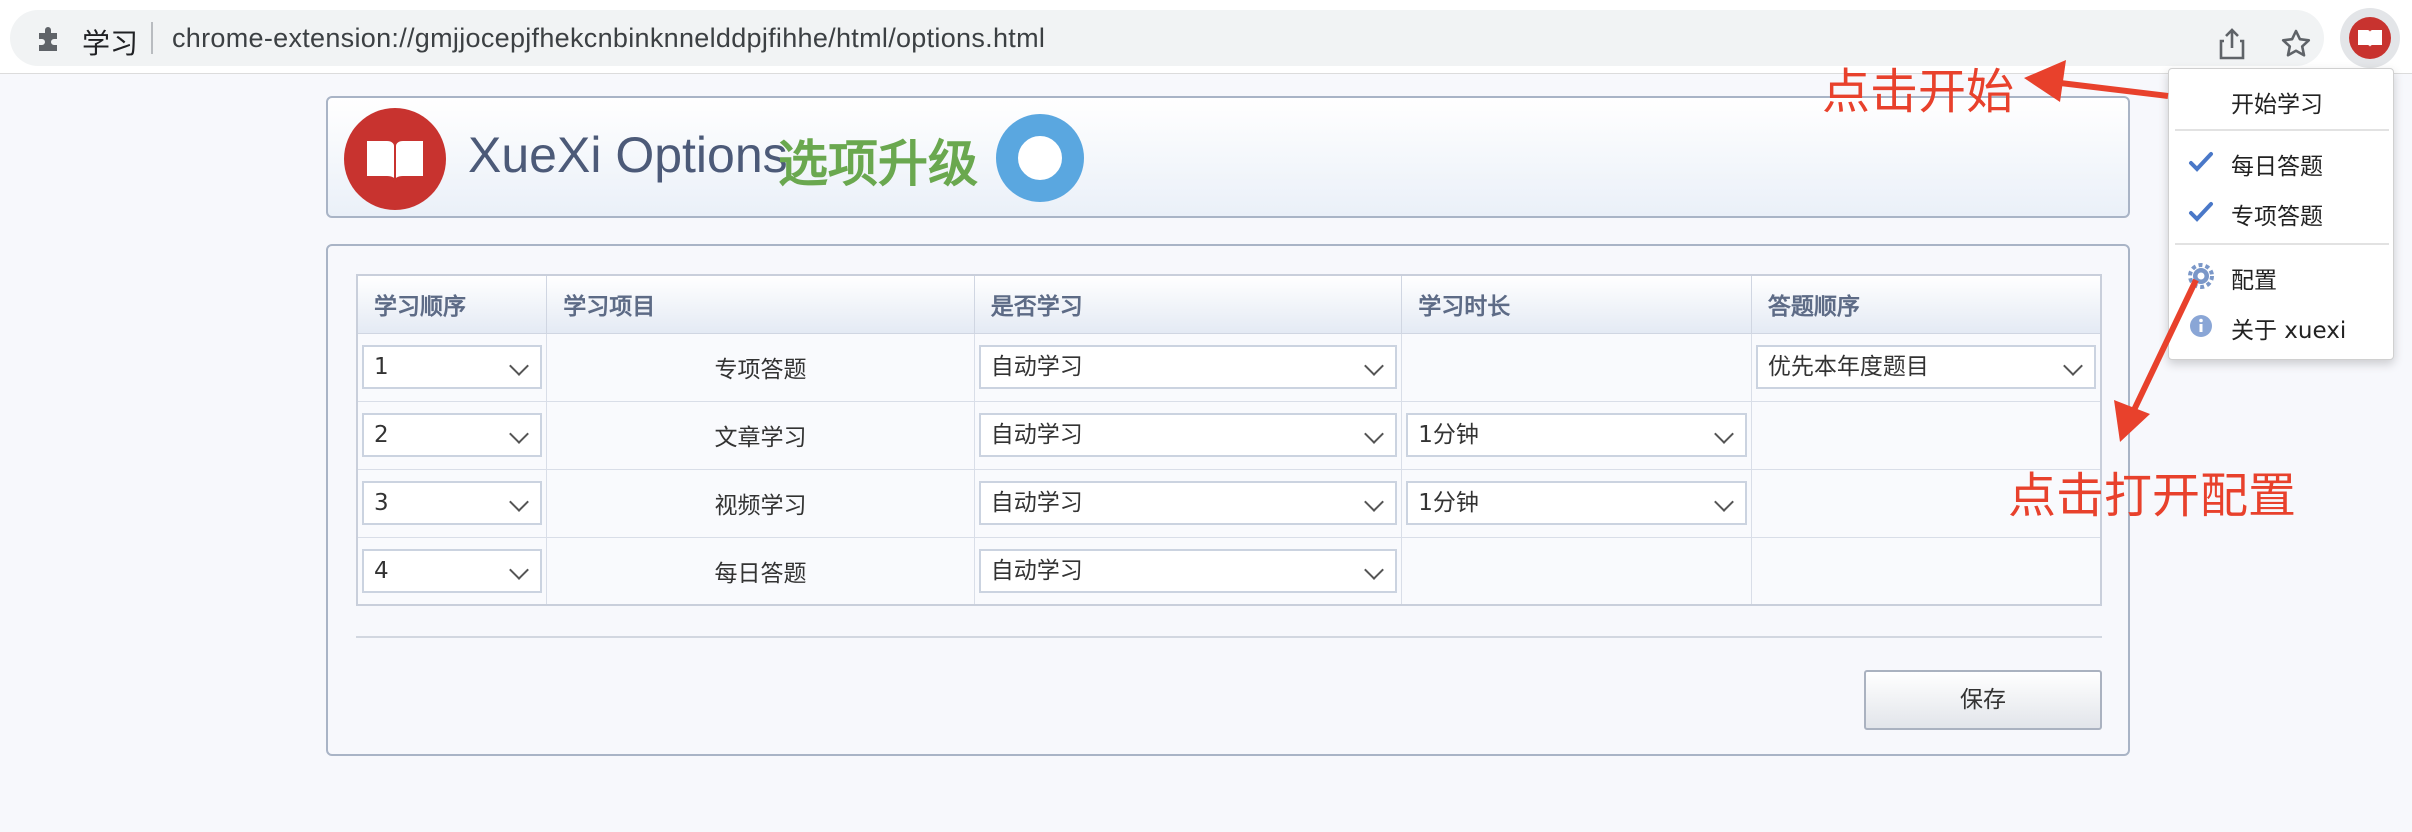 The image size is (2412, 832). I want to click on column-header: 学习时长, so click(1576, 304).